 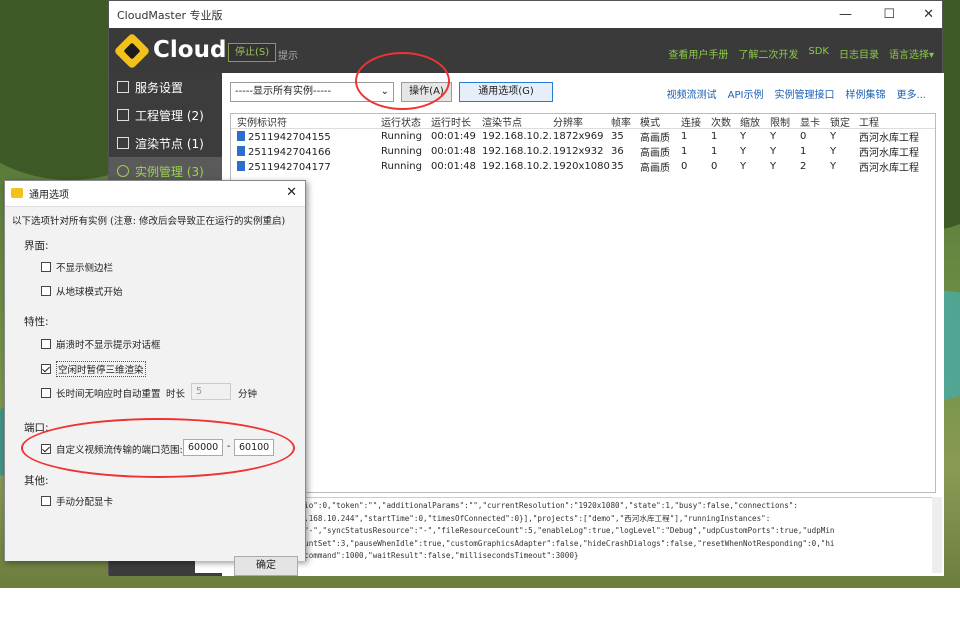 I want to click on column-header: 缩放, so click(x=755, y=121).